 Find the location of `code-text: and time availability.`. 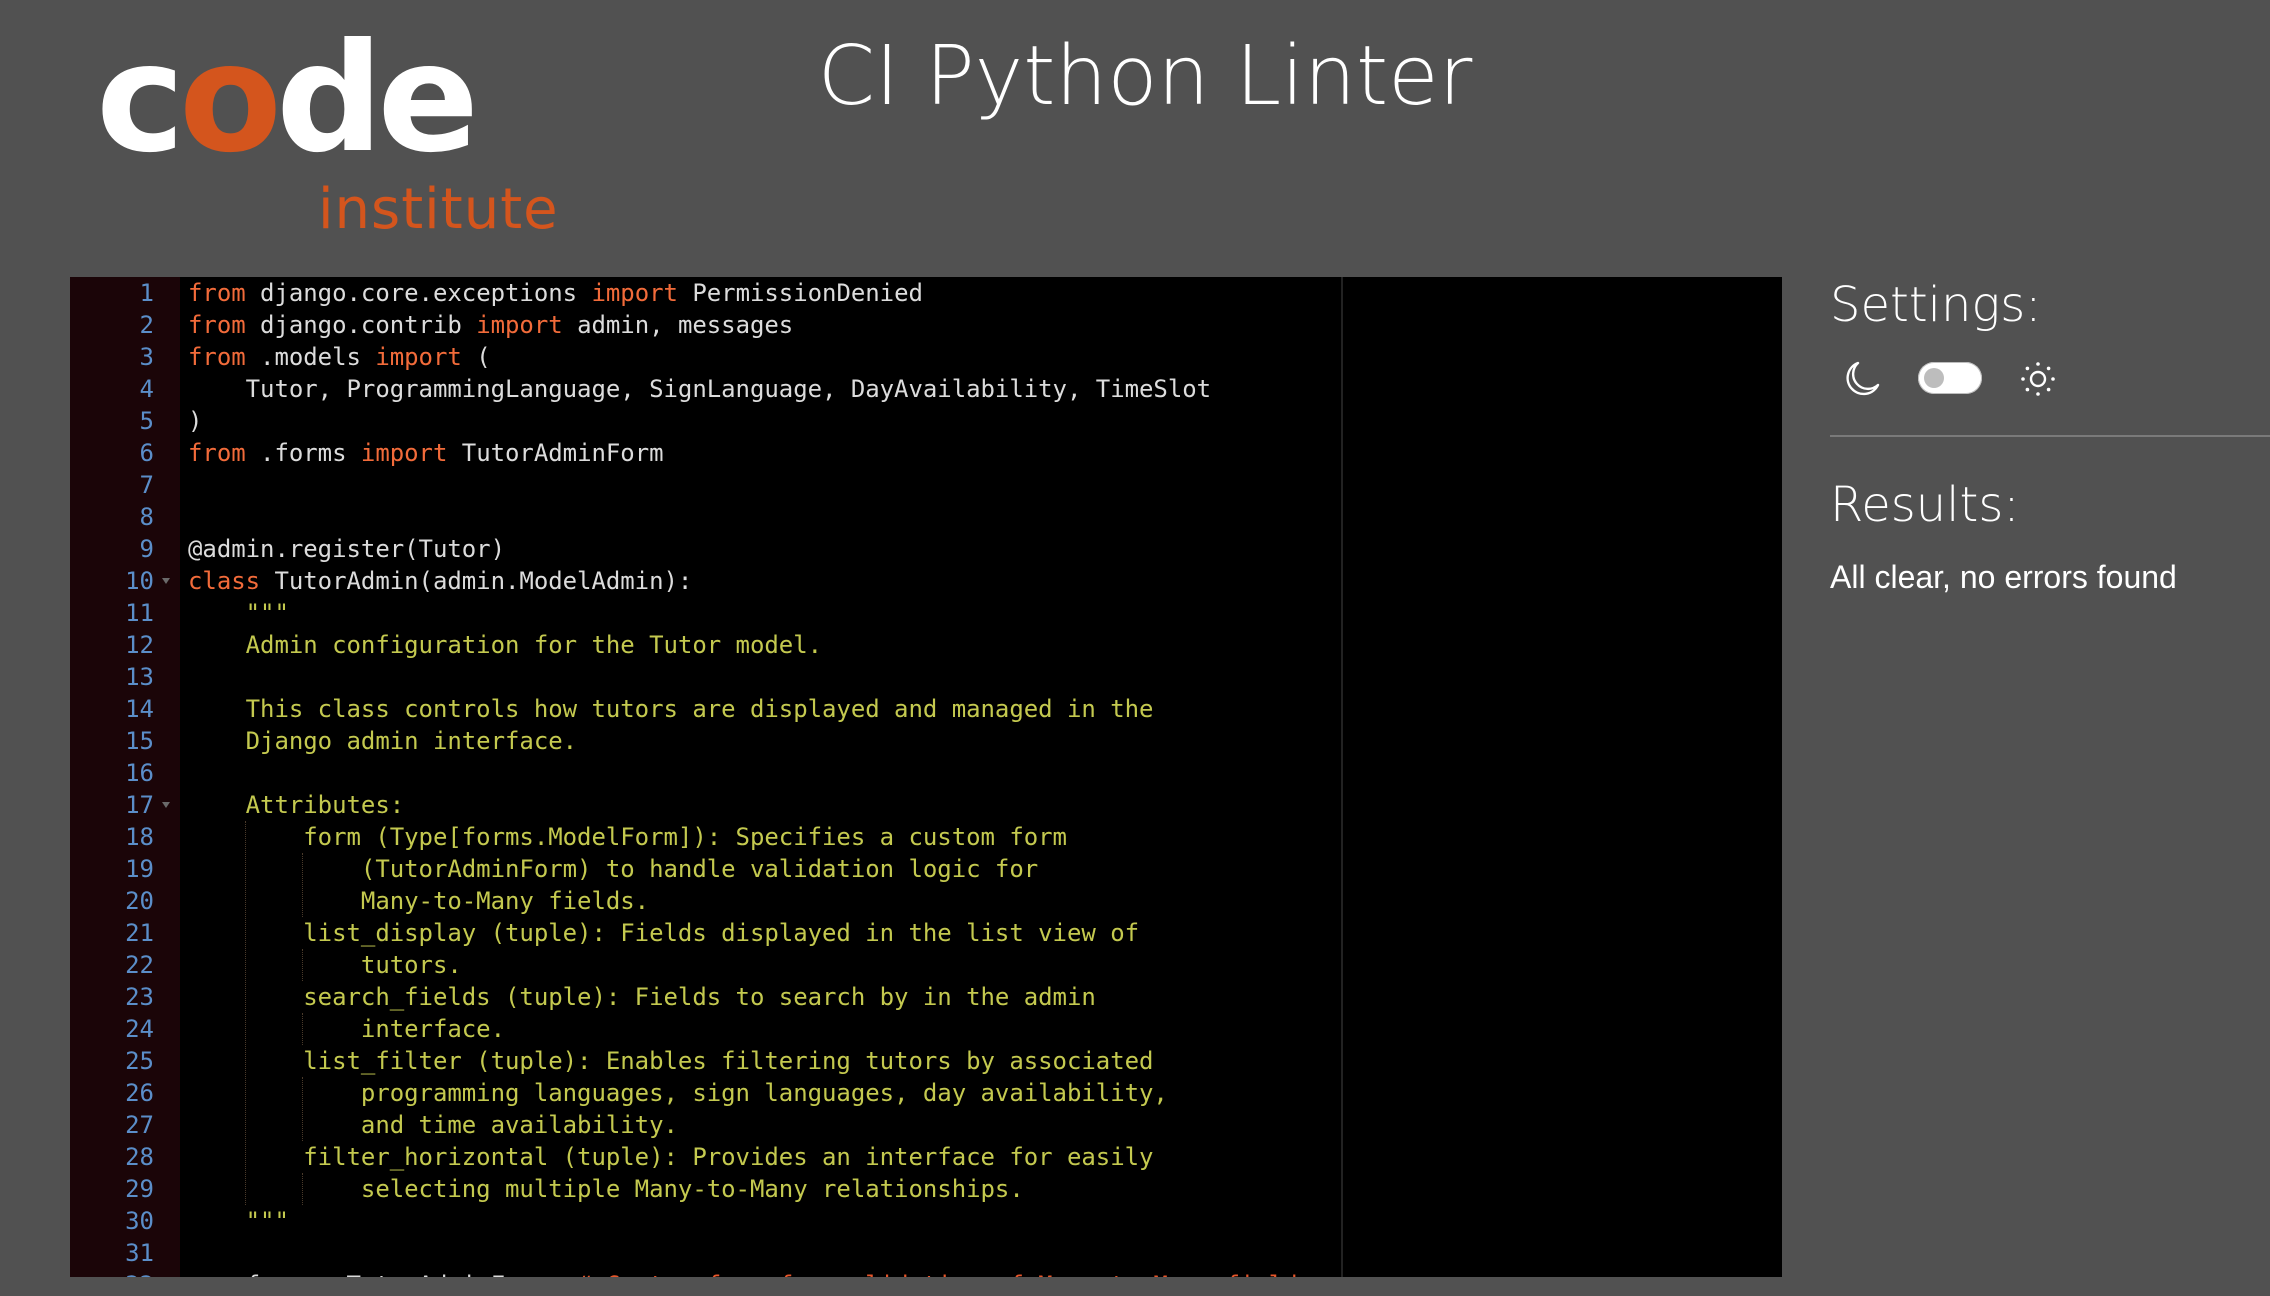

code-text: and time availability. is located at coordinates (433, 1125).